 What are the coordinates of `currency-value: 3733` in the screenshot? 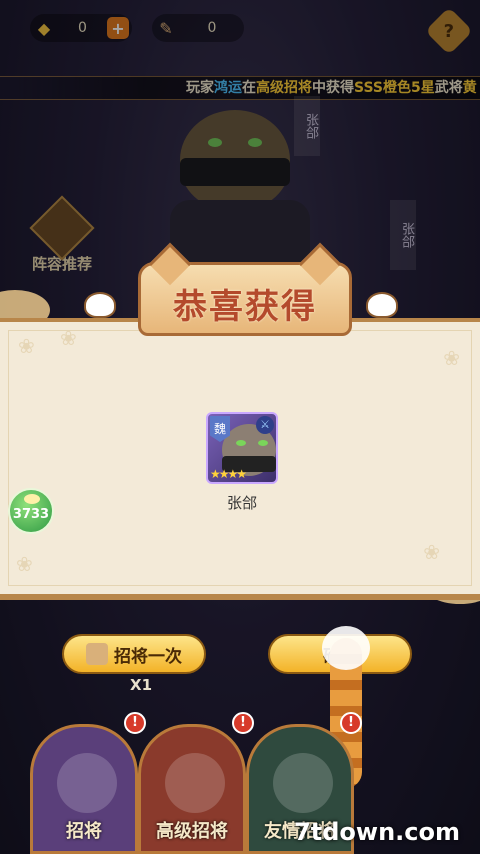 It's located at (31, 514).